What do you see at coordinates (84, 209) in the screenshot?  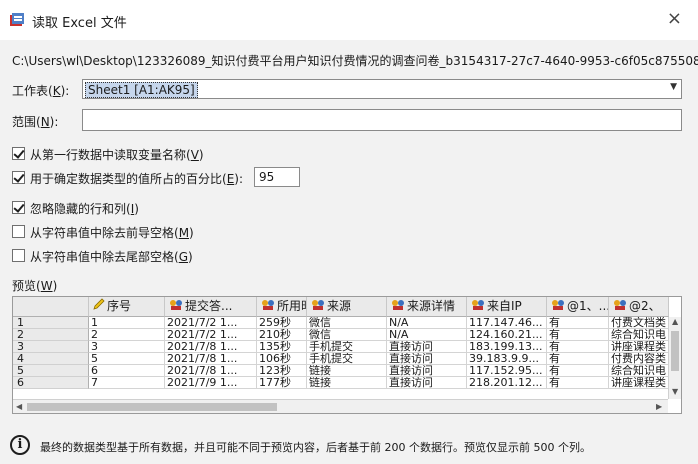 I see `option-label: 忽略隐藏的行和列(I)` at bounding box center [84, 209].